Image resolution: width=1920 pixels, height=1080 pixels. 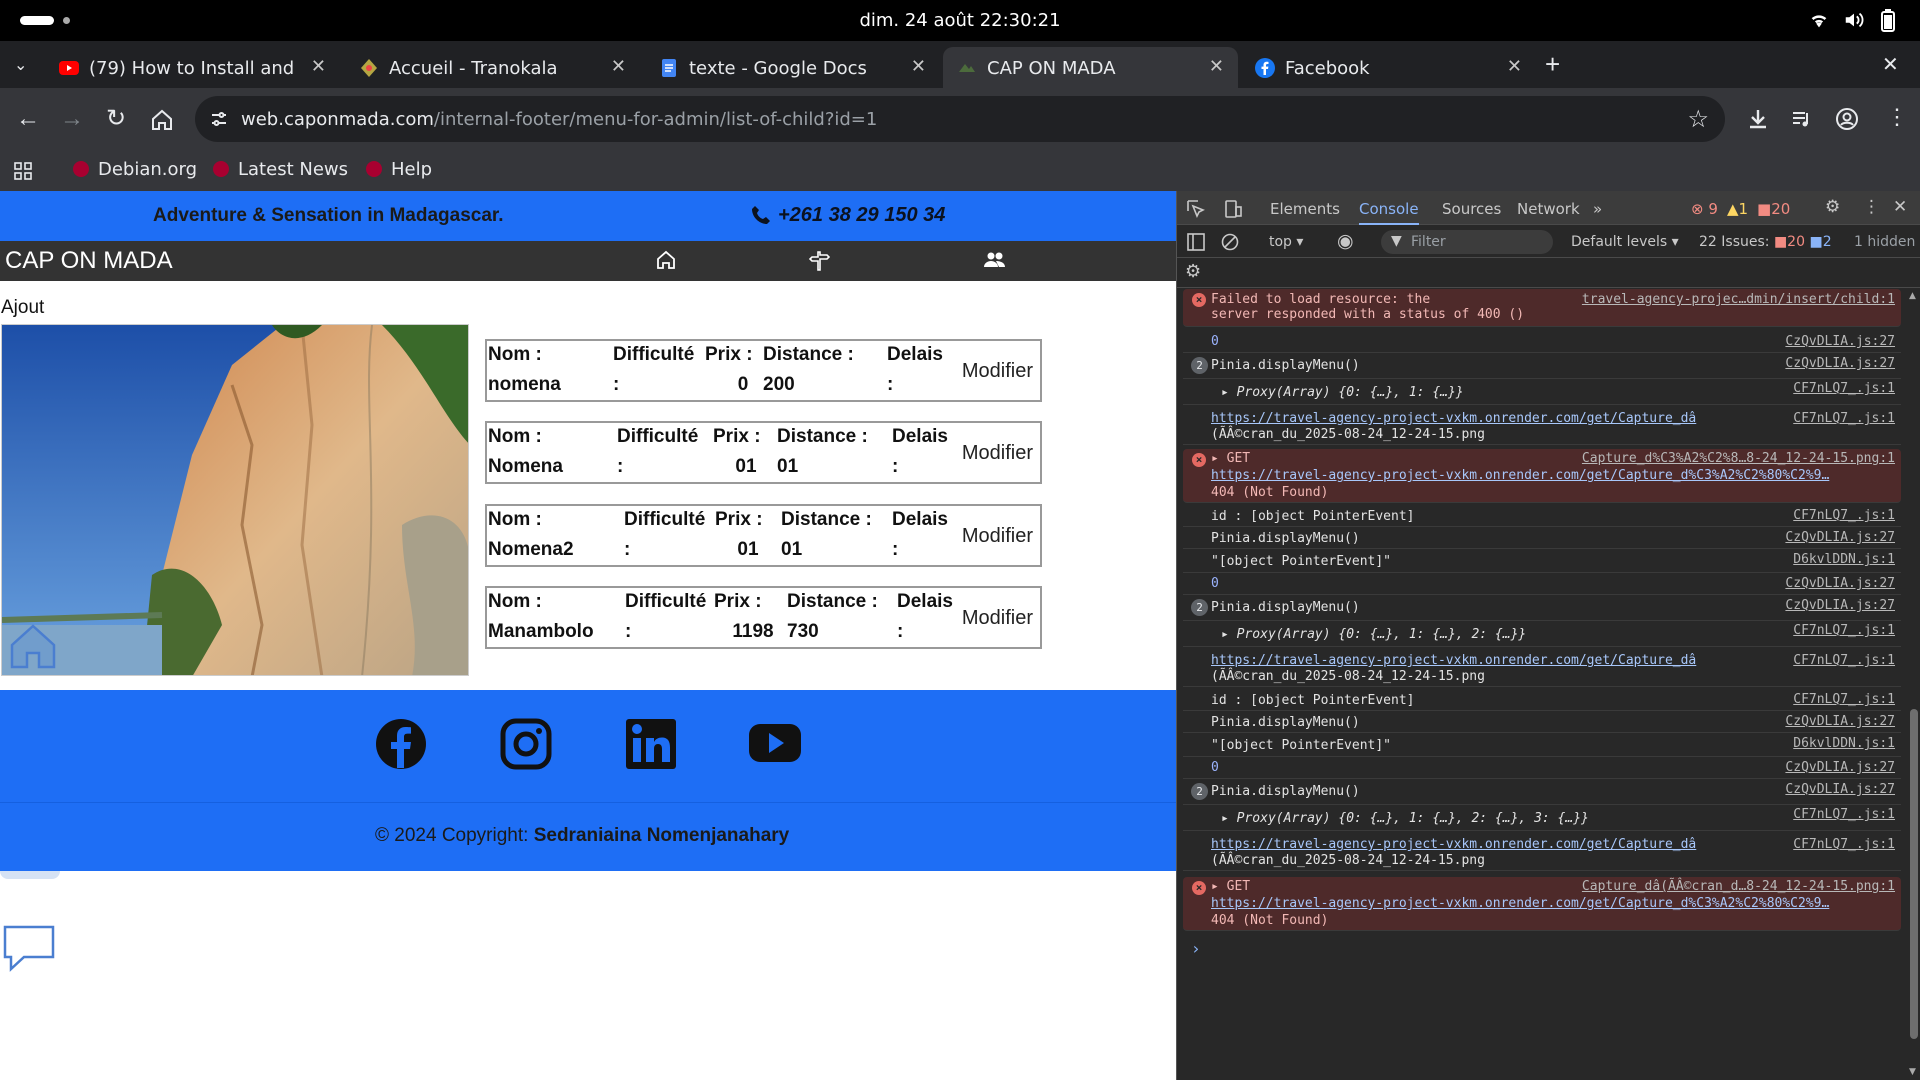 What do you see at coordinates (33, 646) in the screenshot?
I see `float-home-icon` at bounding box center [33, 646].